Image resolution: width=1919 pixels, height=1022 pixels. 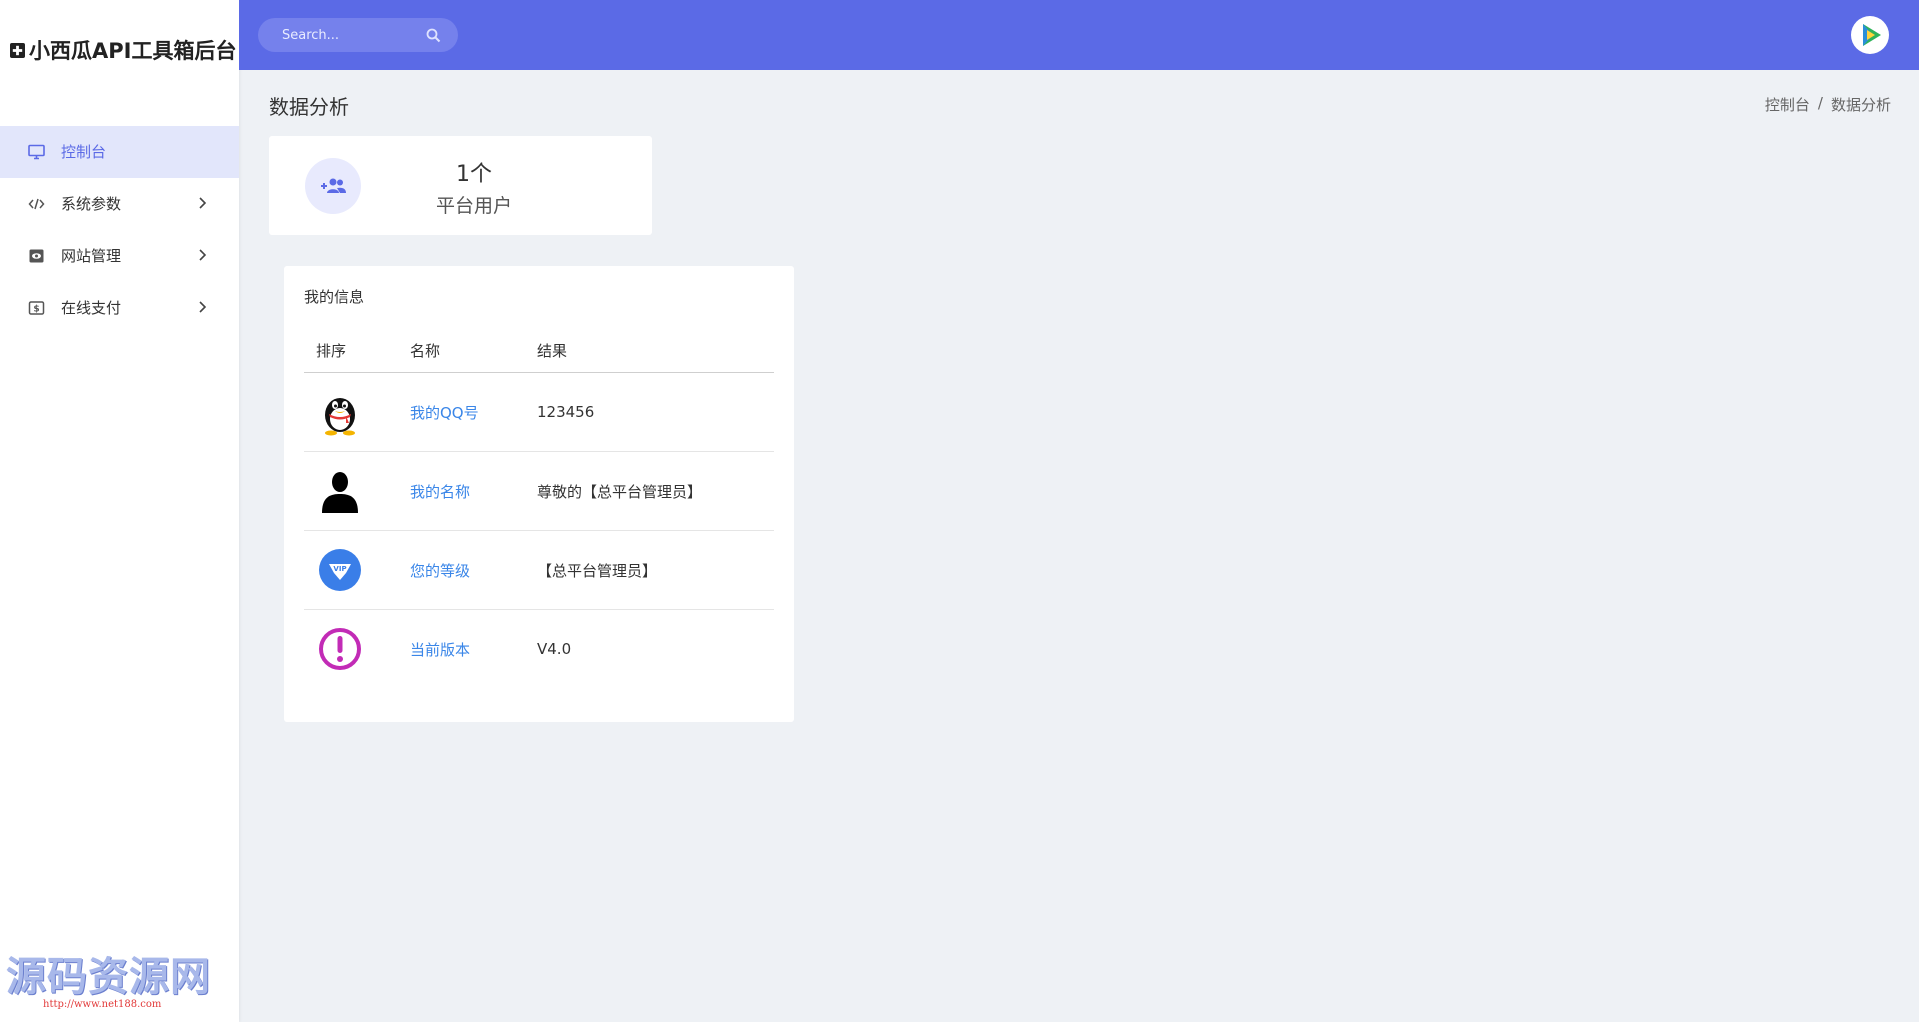 I want to click on table-row: 我的名称 尊敬的【总平台管理员】, so click(x=539, y=491).